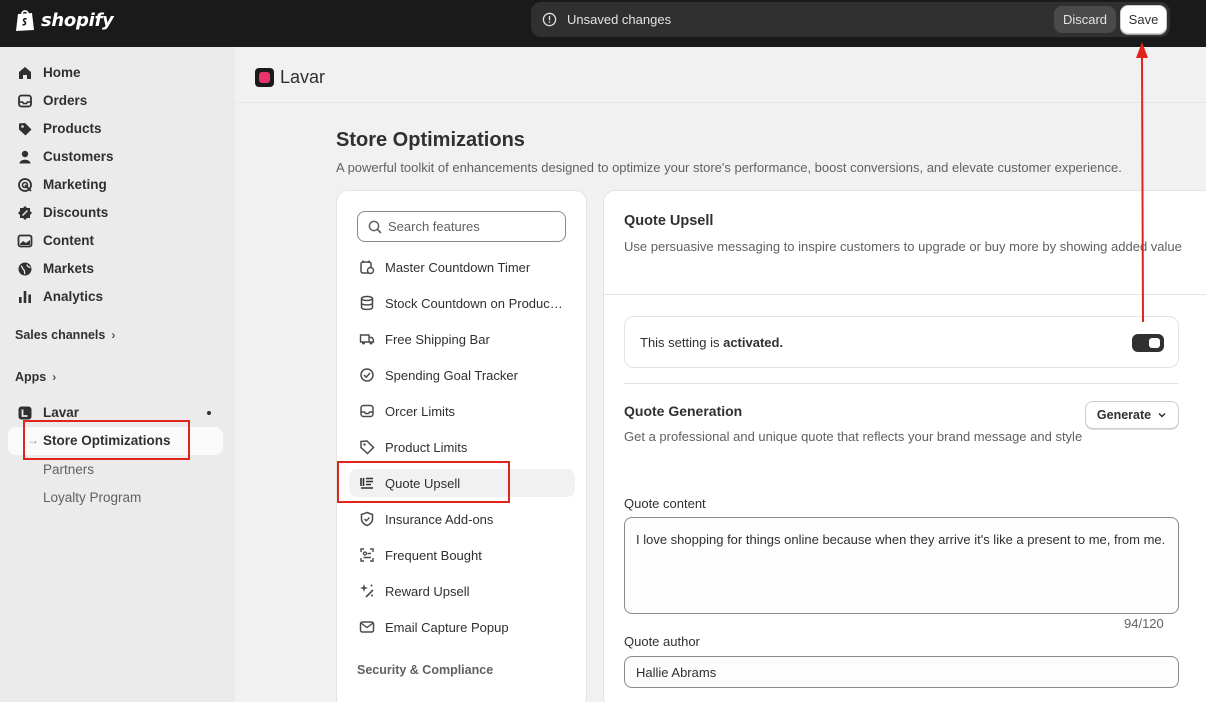  What do you see at coordinates (439, 519) in the screenshot?
I see `feature-label: Insurance Add-ons` at bounding box center [439, 519].